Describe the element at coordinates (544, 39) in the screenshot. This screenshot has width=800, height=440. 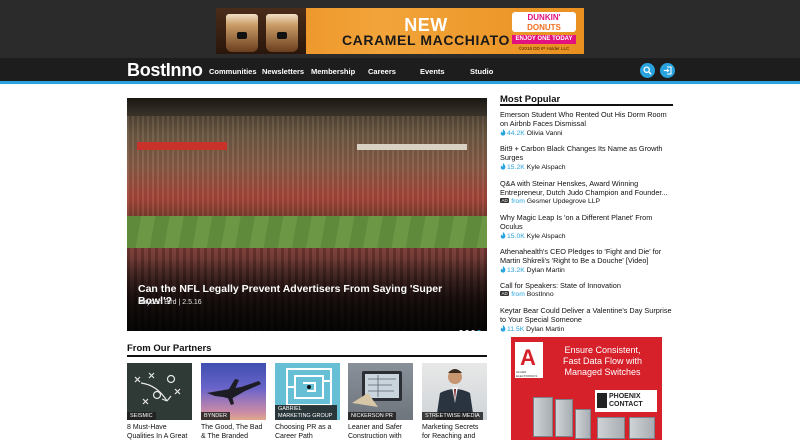
I see `ad-cta: ENJOY ONE TODAY` at that location.